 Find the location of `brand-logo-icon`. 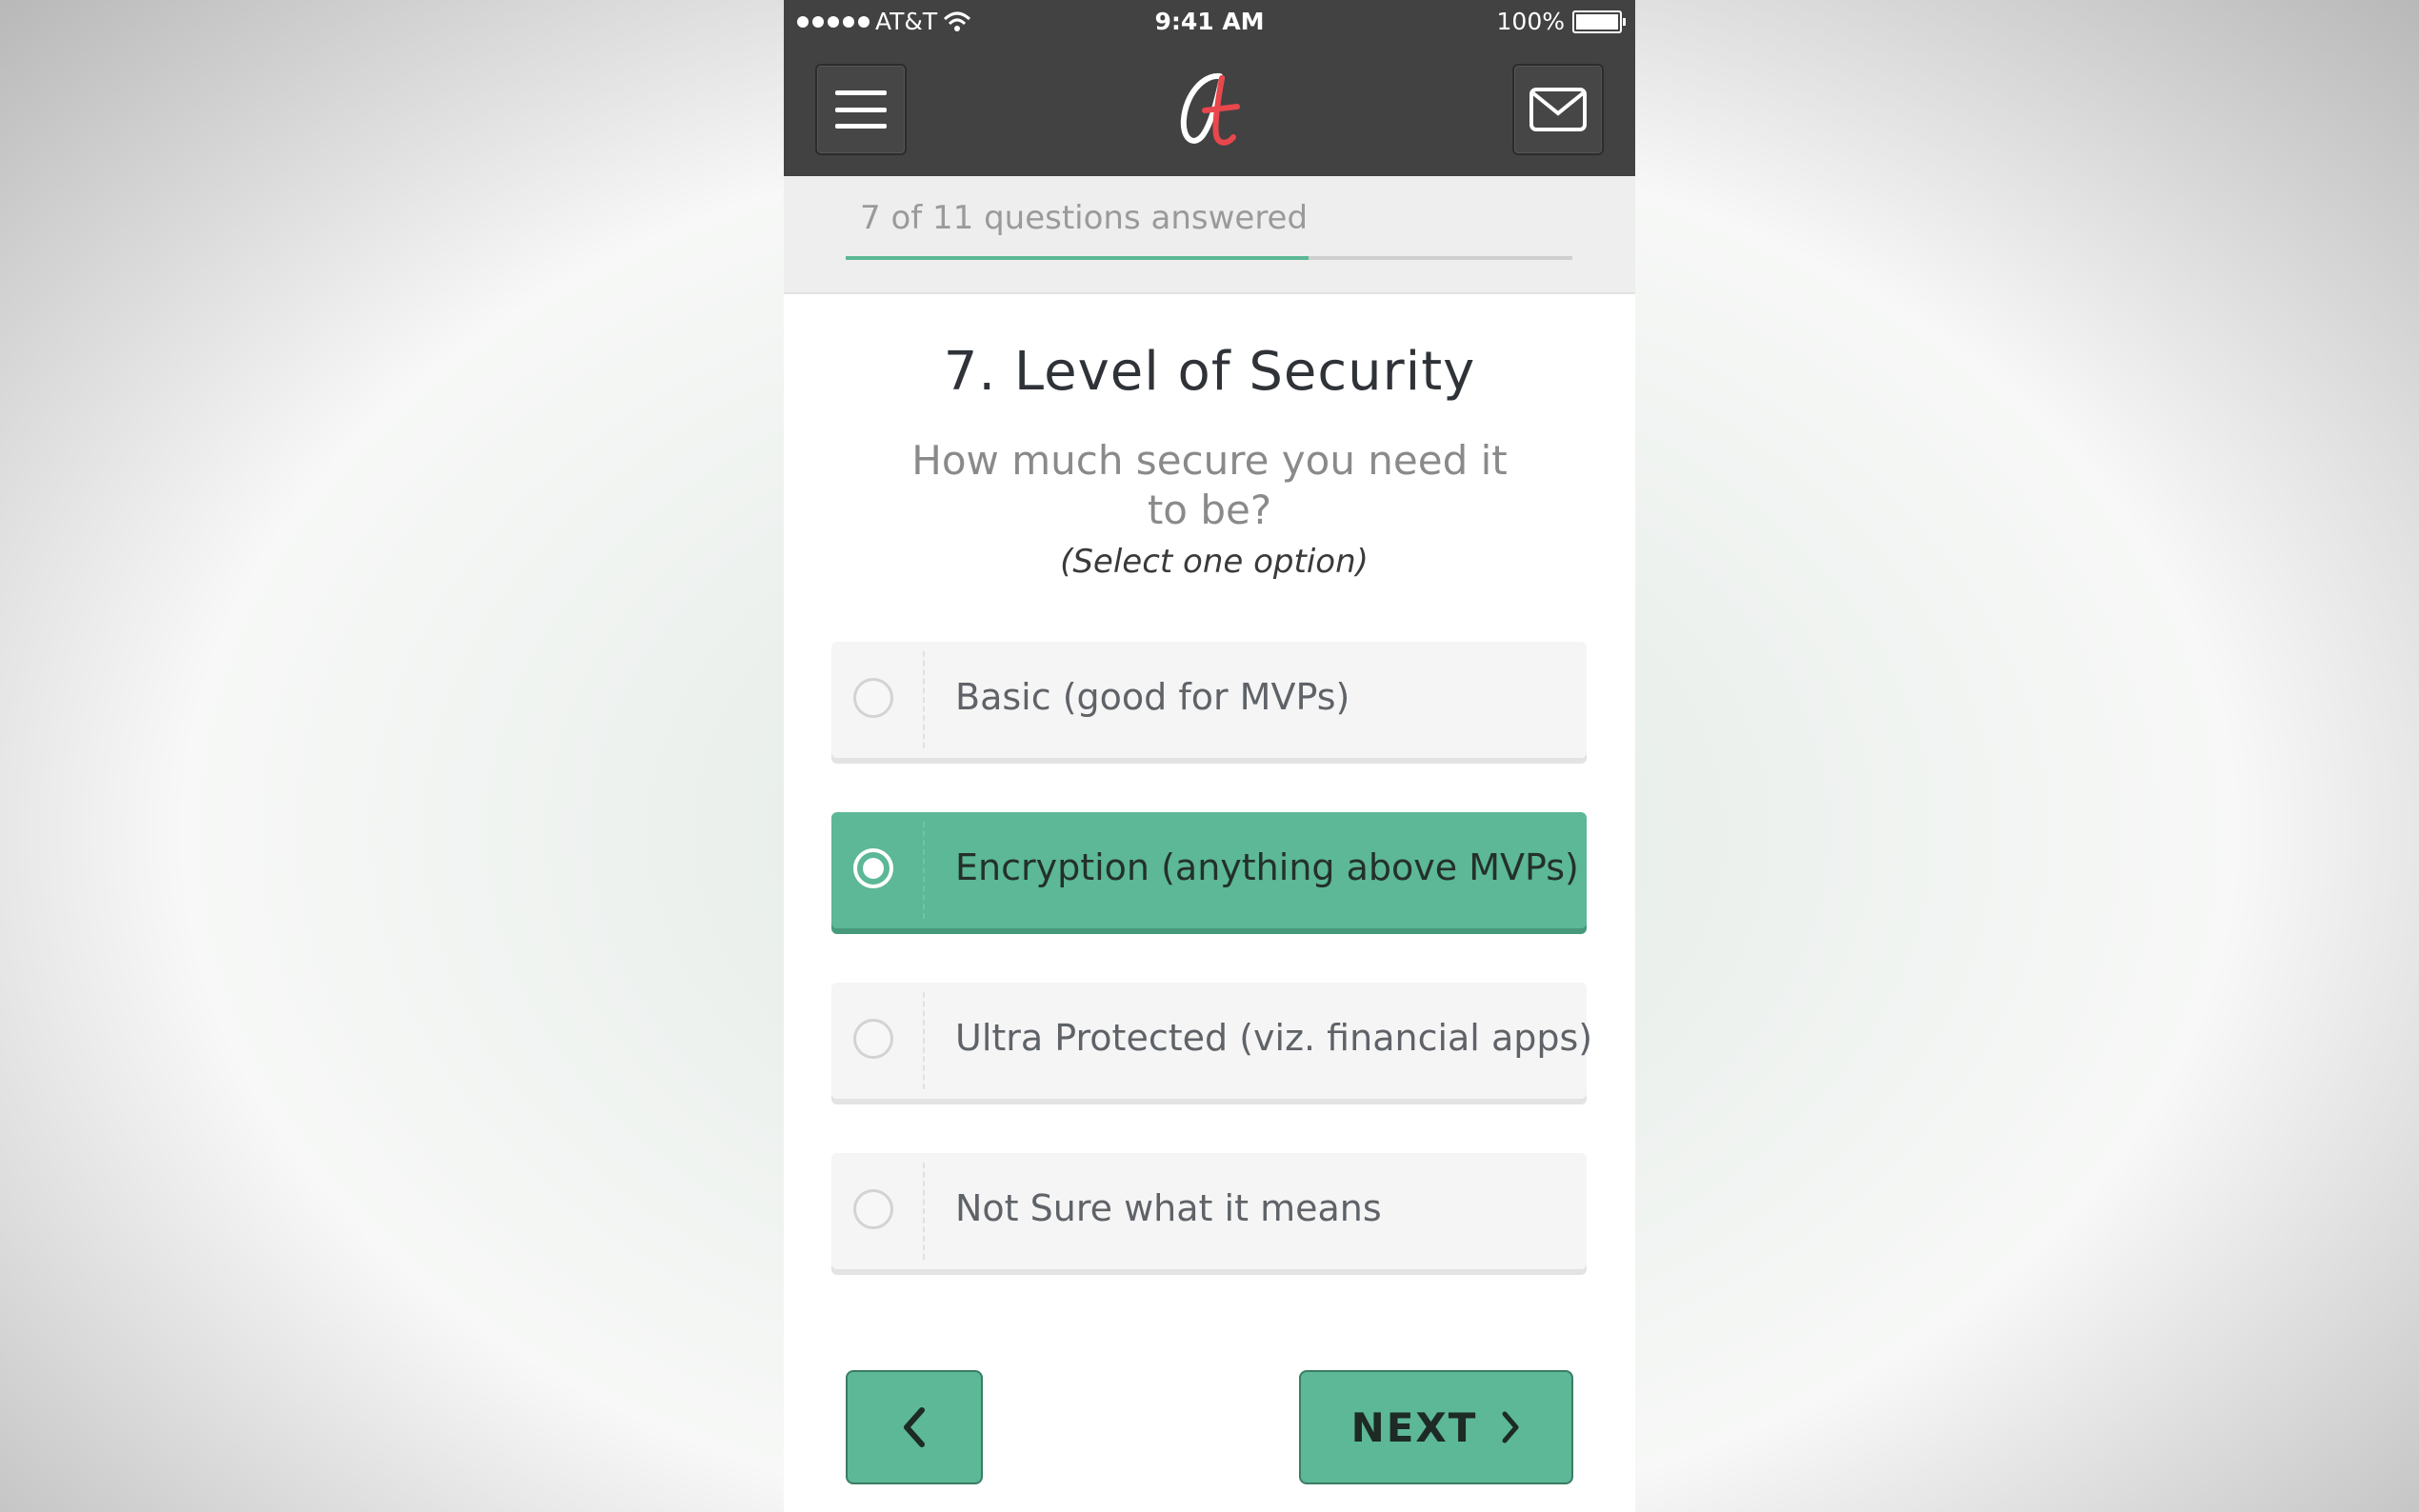

brand-logo-icon is located at coordinates (1210, 109).